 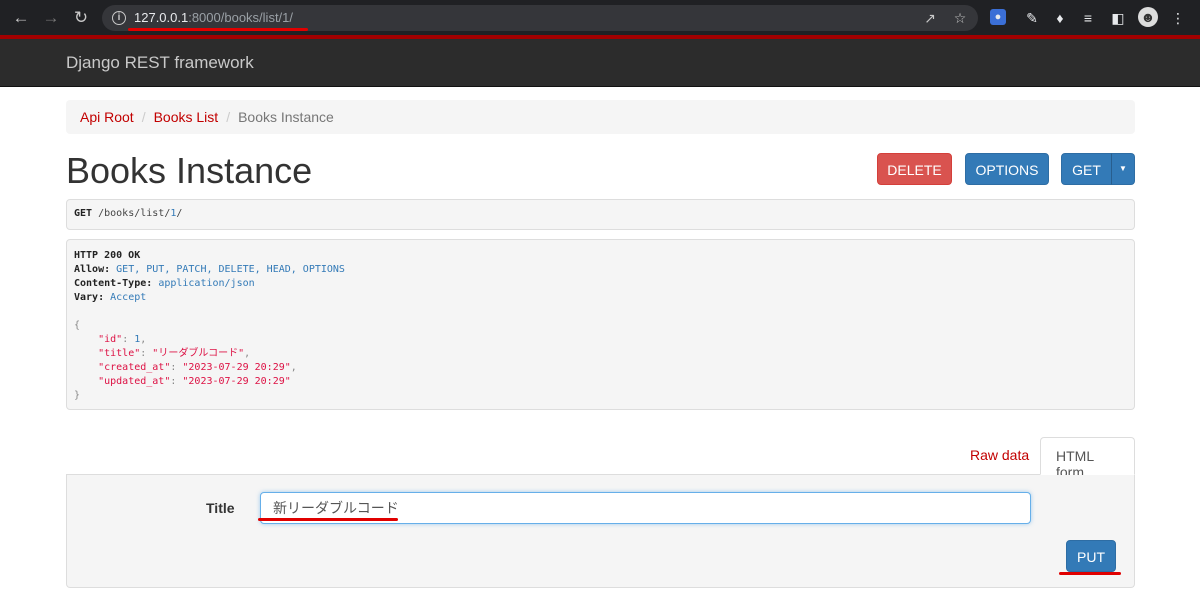 I want to click on back-arrow-icon: ←, so click(x=21, y=18).